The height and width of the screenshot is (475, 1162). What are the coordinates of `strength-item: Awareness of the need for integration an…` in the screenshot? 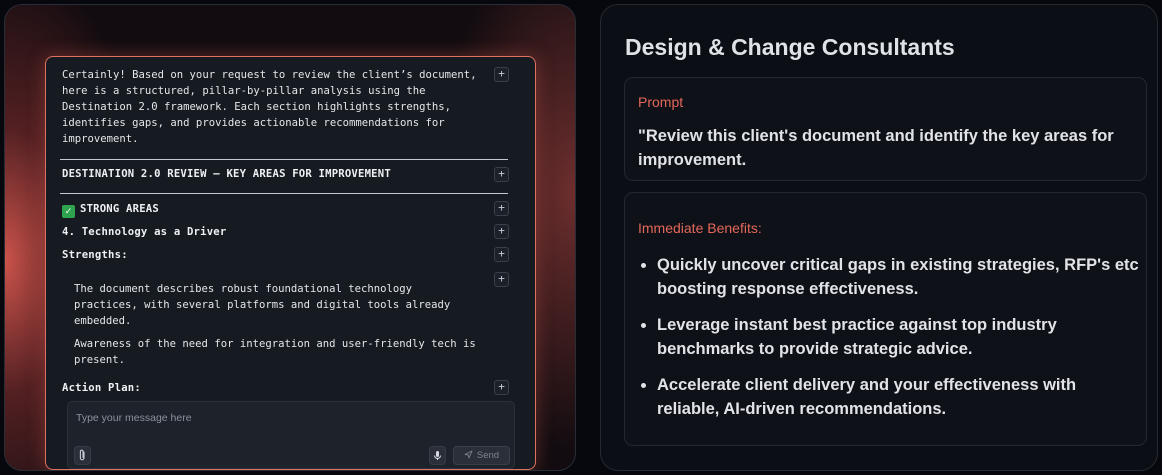 It's located at (275, 352).